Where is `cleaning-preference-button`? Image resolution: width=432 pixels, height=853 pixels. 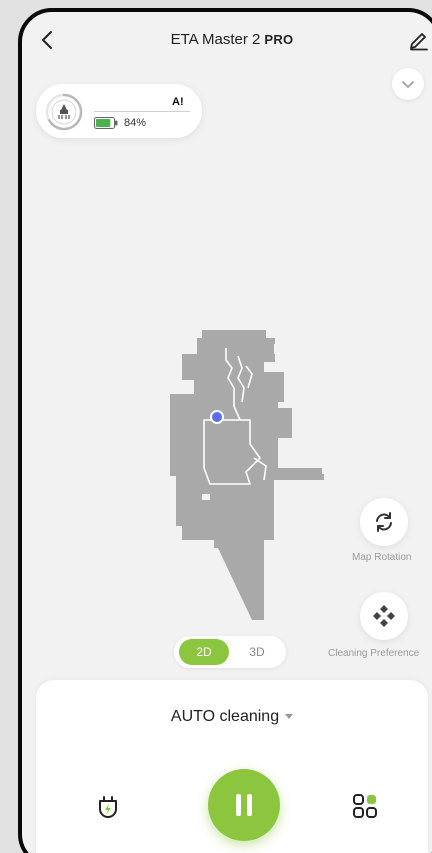 cleaning-preference-button is located at coordinates (384, 616).